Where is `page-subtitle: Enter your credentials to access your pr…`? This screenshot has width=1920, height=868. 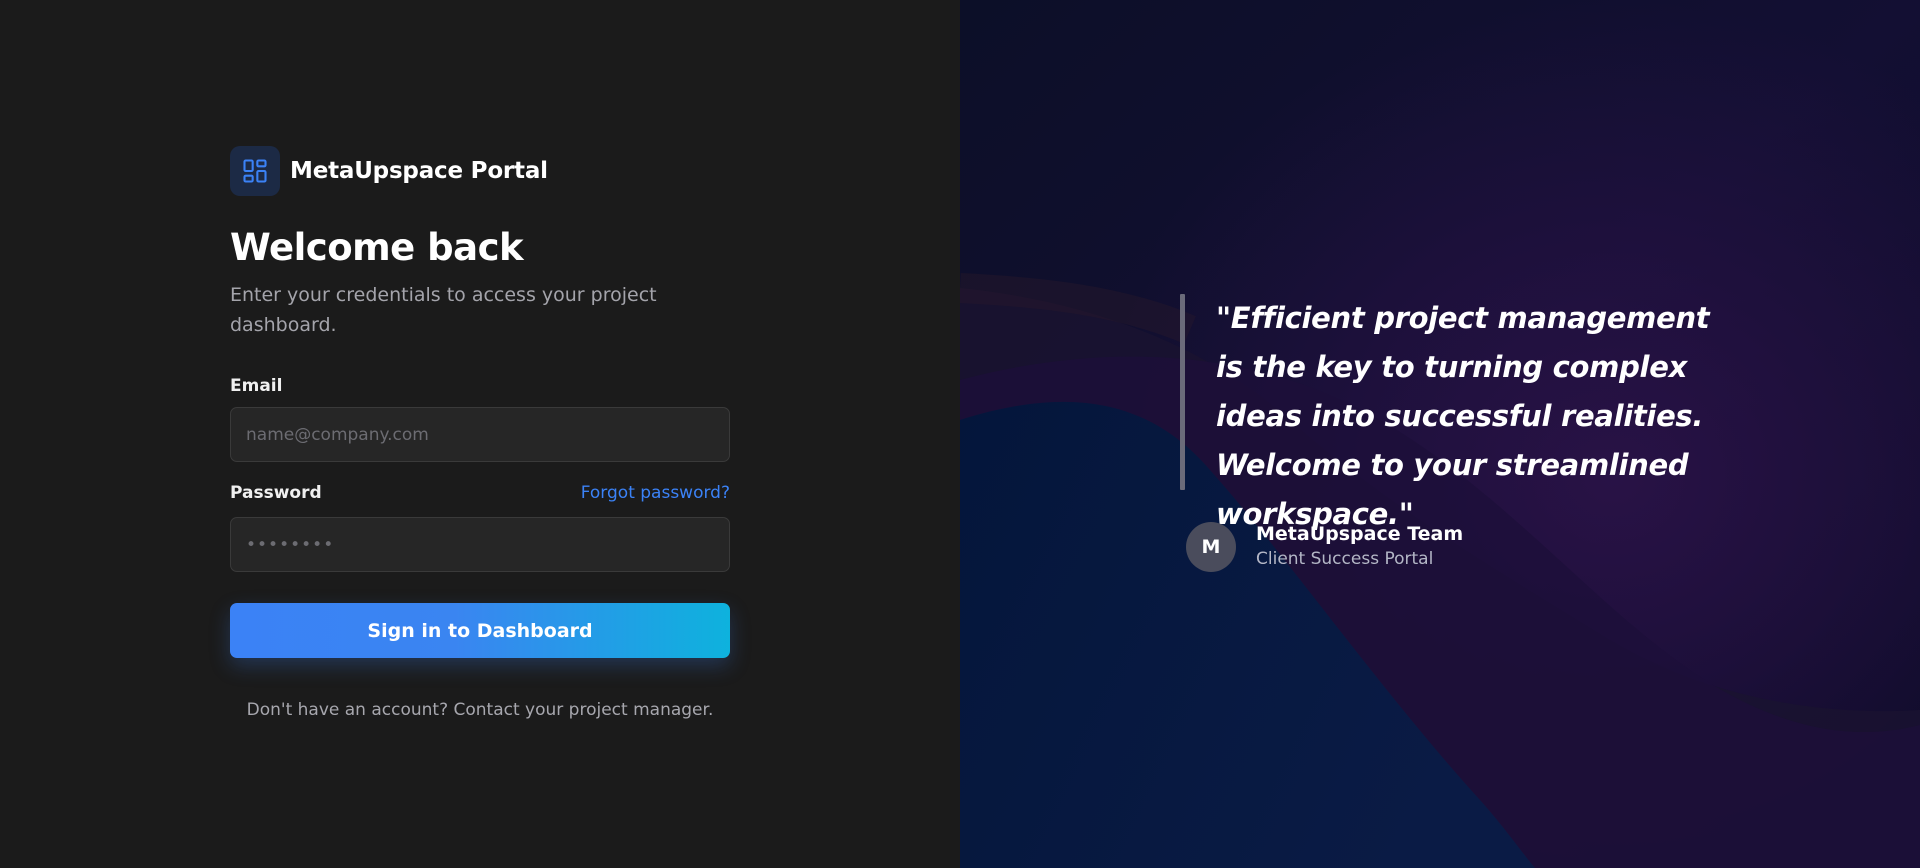 page-subtitle: Enter your credentials to access your pr… is located at coordinates (443, 310).